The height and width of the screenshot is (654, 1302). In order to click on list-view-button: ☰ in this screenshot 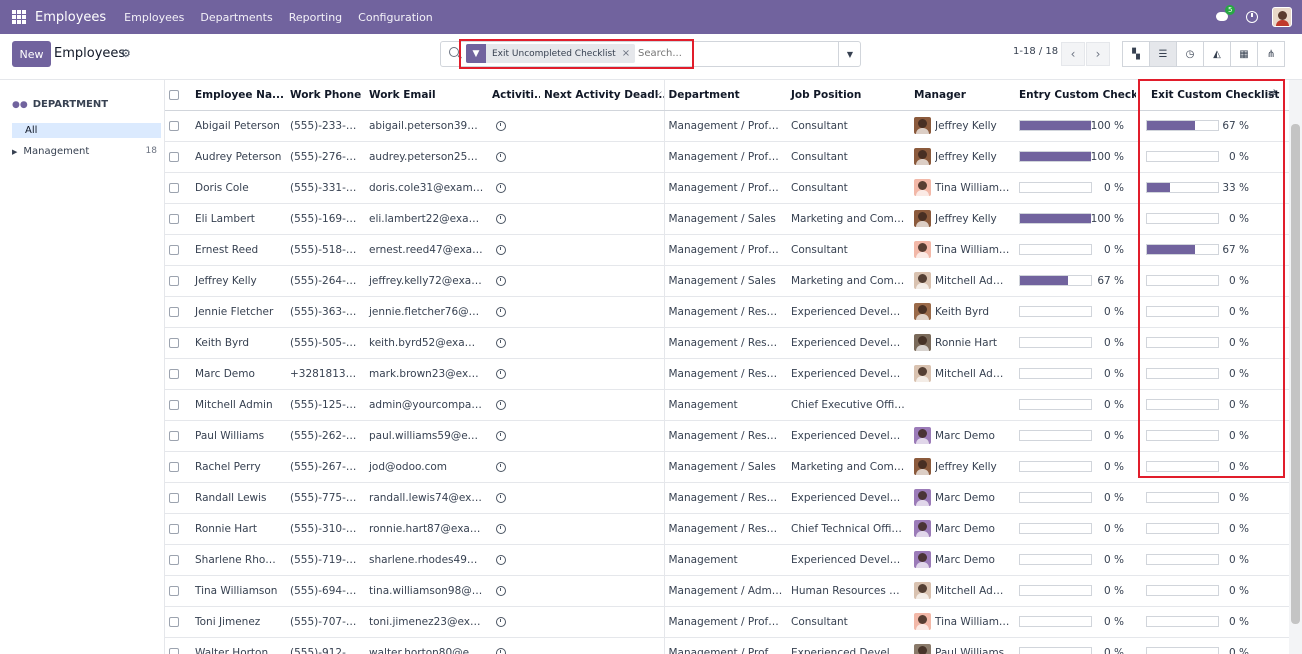, I will do `click(1163, 54)`.